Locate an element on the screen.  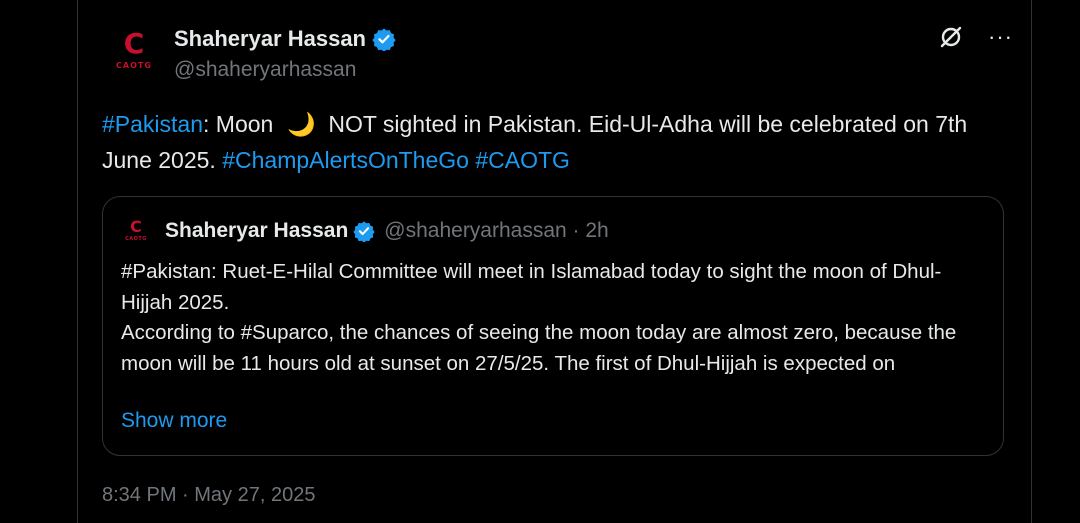
avatar: C CAOTG is located at coordinates (134, 50).